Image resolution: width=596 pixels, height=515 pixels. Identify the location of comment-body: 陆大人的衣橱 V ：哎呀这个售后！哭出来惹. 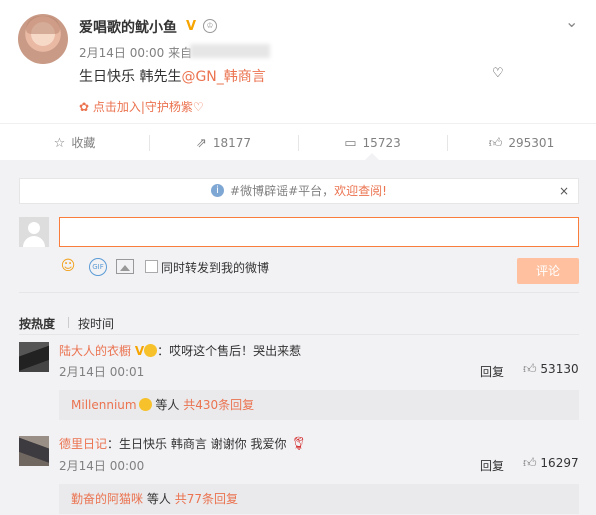
(180, 350).